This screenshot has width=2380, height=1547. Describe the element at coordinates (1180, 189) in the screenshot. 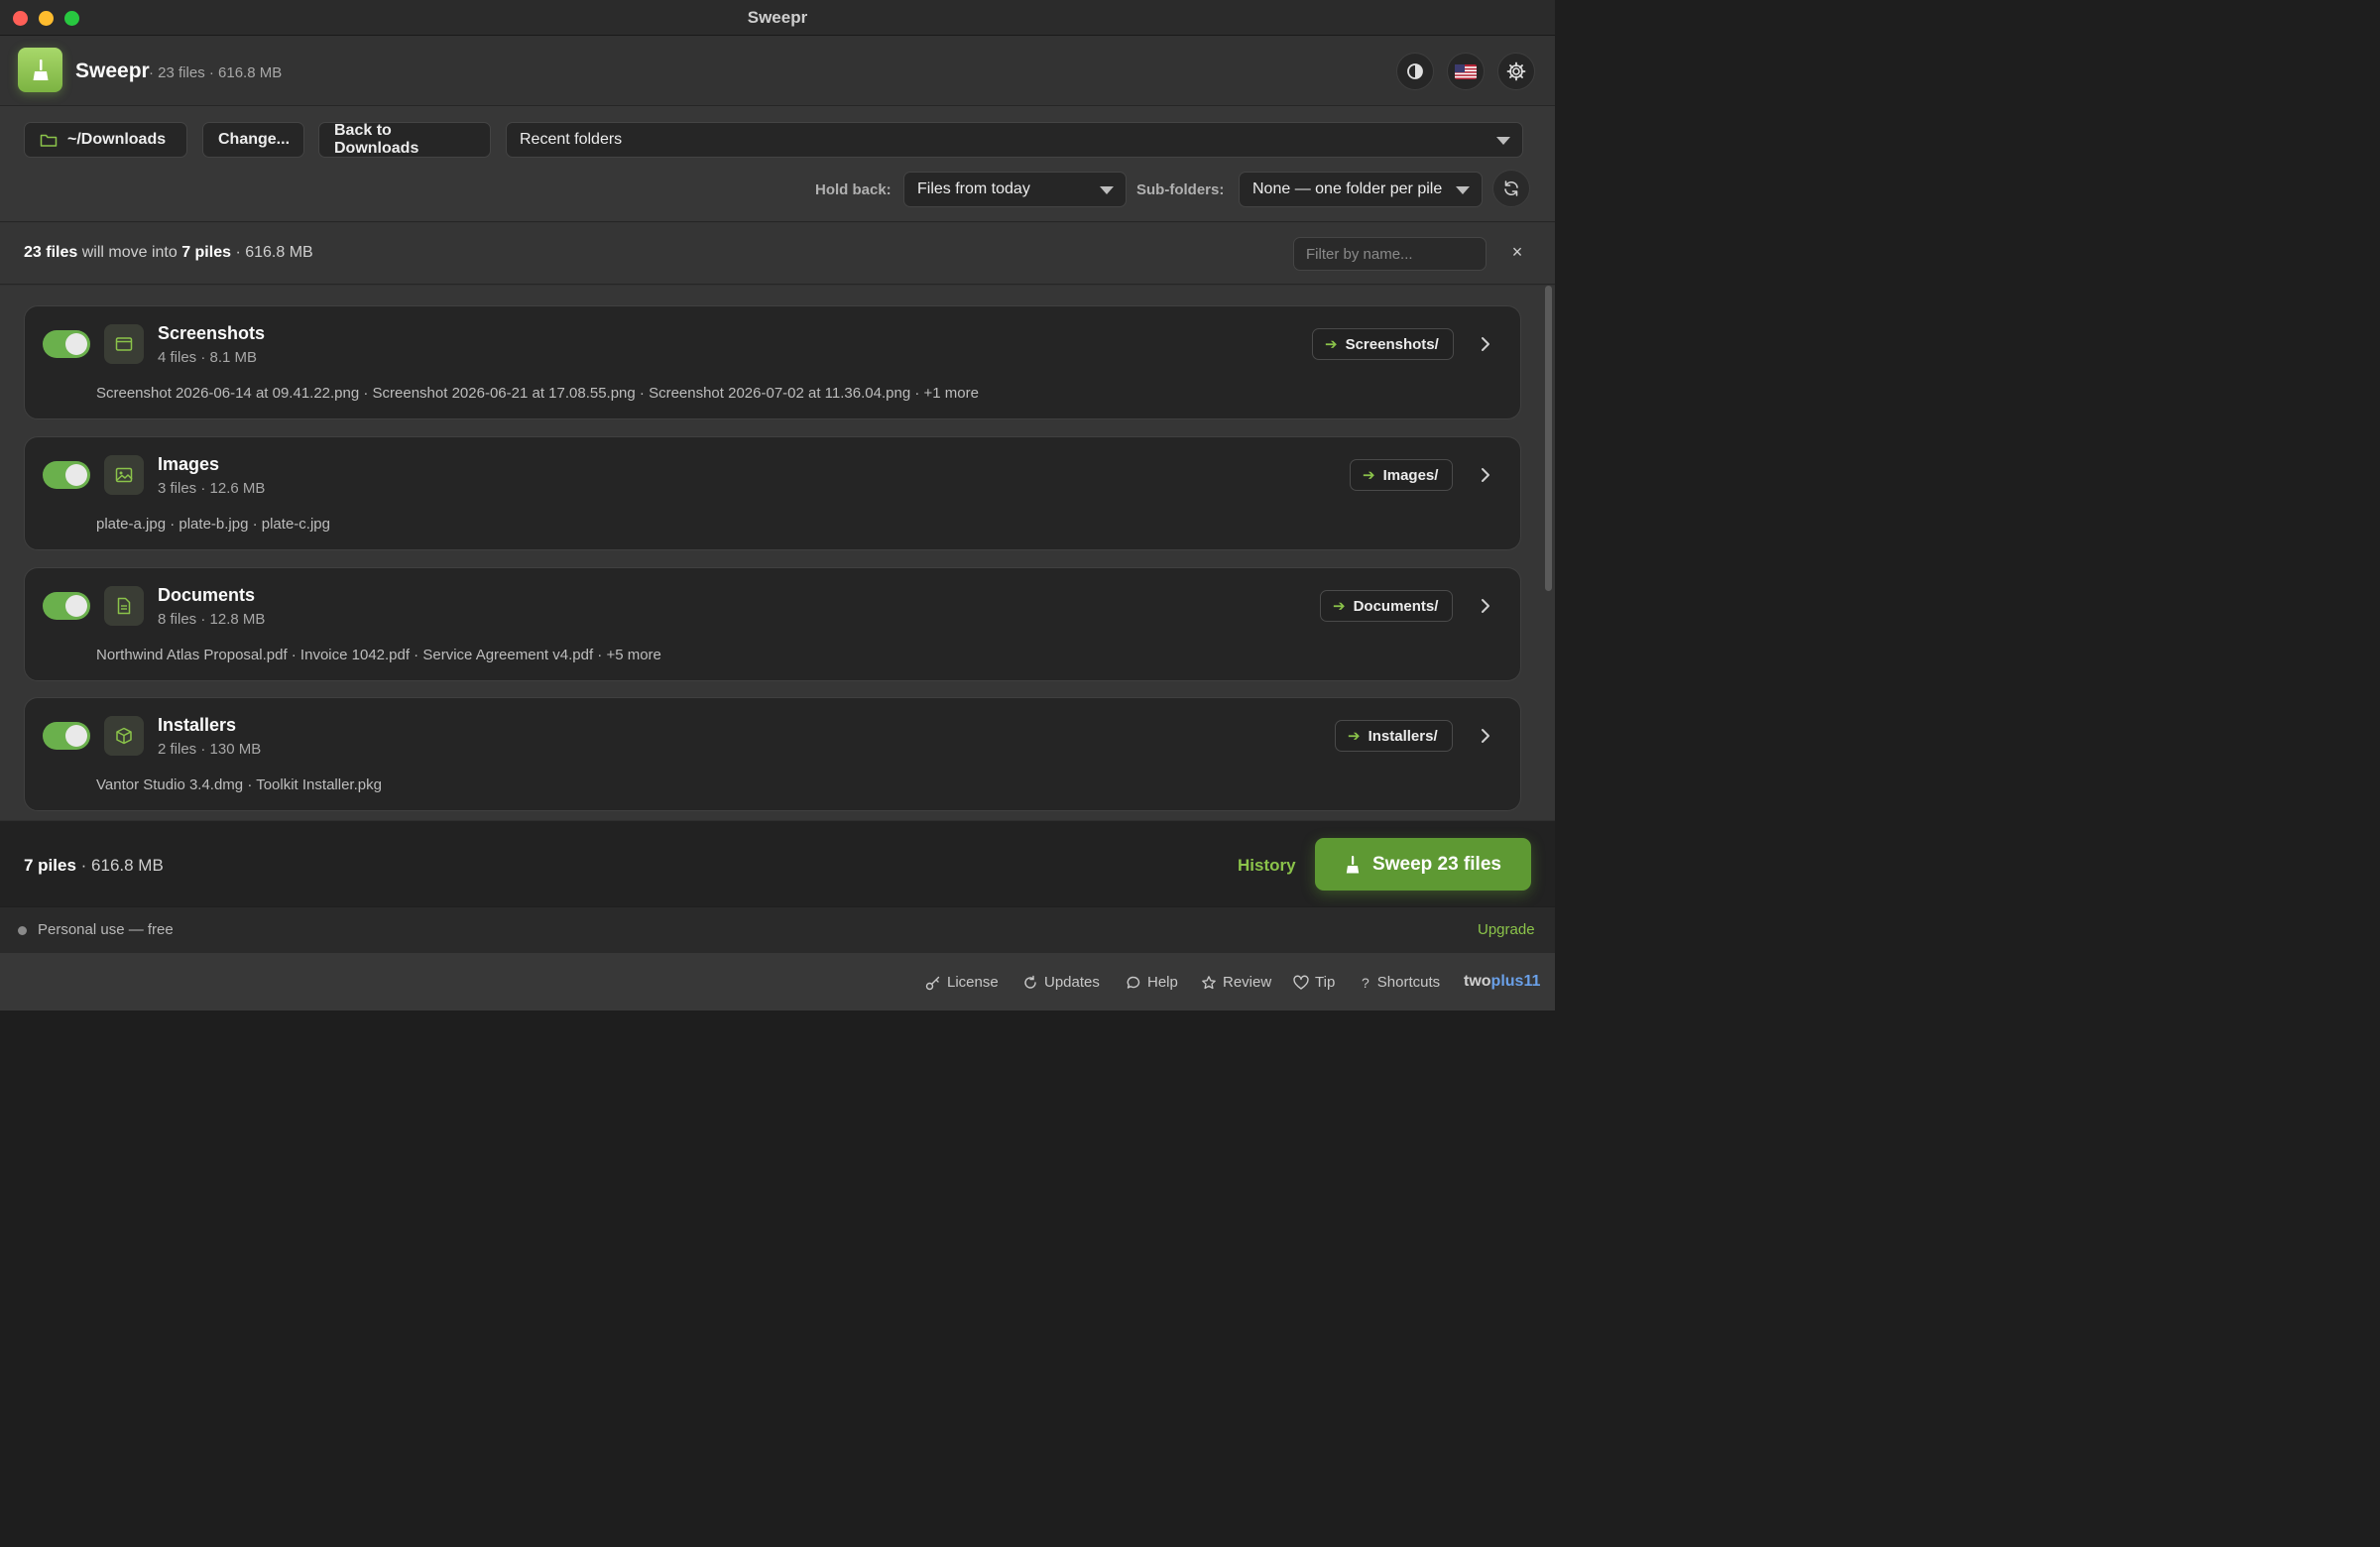

I see `subfolders-label: Sub-folders:` at that location.